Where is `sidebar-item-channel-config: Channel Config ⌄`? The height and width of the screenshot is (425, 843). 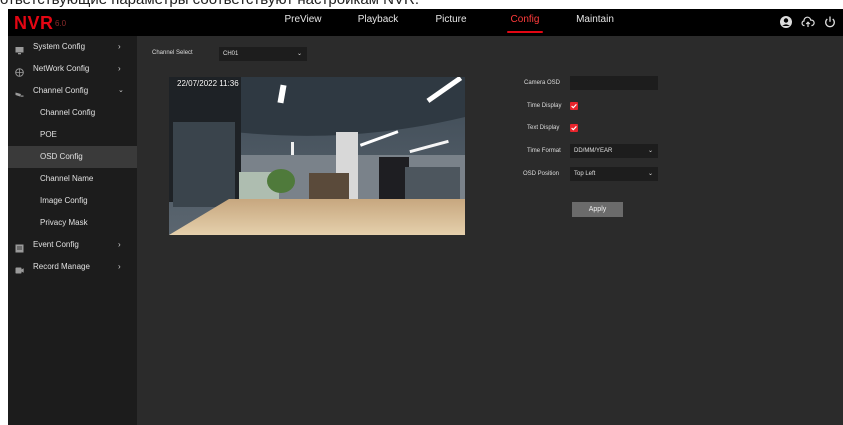
sidebar-item-channel-config: Channel Config ⌄ is located at coordinates (72, 91).